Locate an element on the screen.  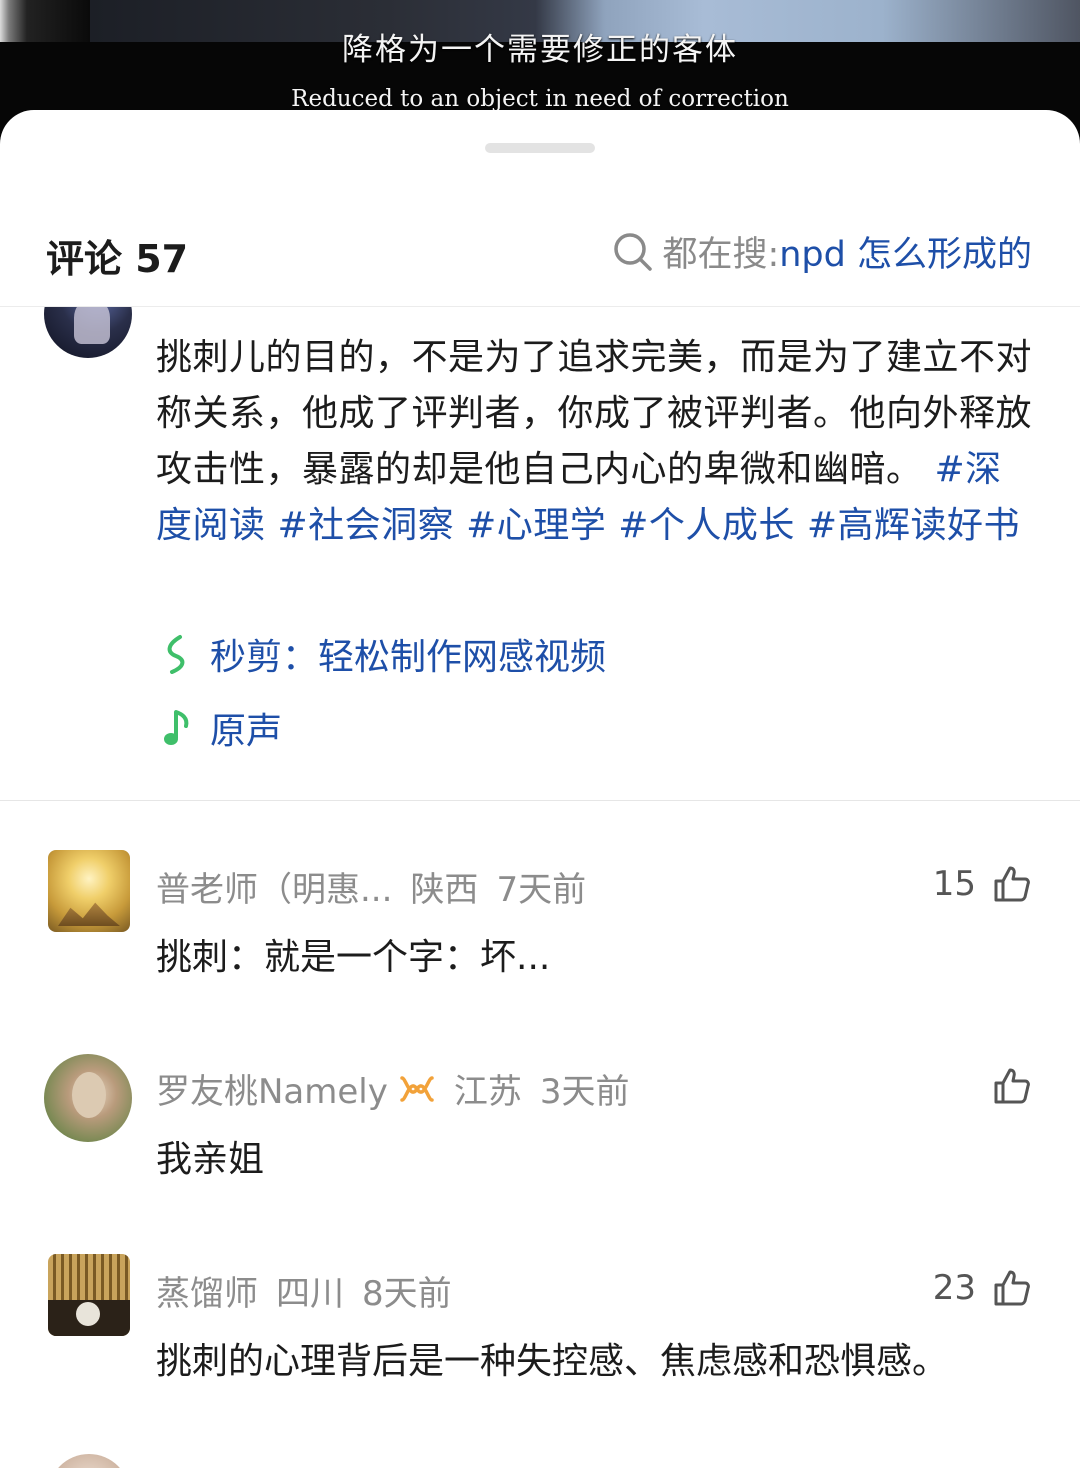
comment-item: 蒸馏师 四川 8天前 23 挑刺的心理背后是一种失控感、焦虑感和恐惧感。 is located at coordinates (540, 1320).